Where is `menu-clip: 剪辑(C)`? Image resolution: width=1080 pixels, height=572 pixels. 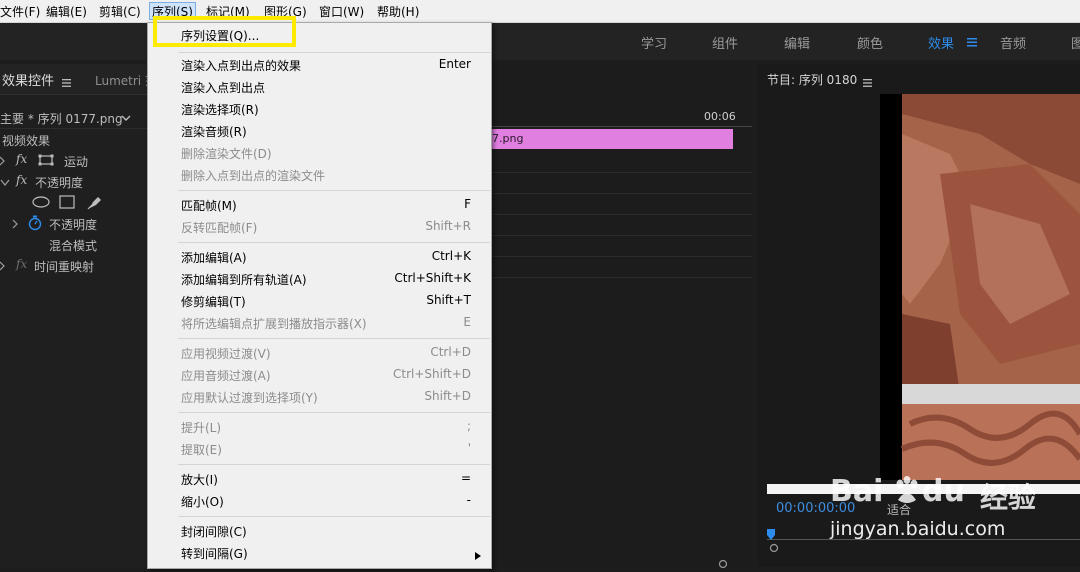
menu-clip: 剪辑(C) is located at coordinates (120, 11).